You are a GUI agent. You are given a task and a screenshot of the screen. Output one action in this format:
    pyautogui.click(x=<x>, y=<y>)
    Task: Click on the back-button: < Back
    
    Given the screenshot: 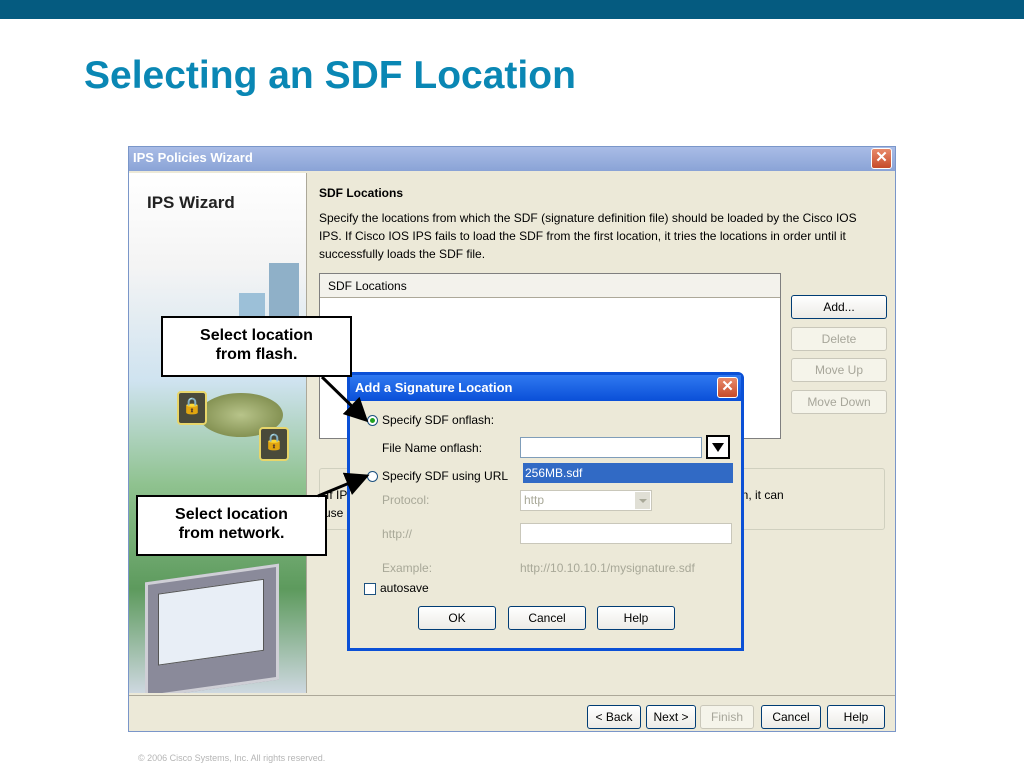 What is the action you would take?
    pyautogui.click(x=614, y=717)
    